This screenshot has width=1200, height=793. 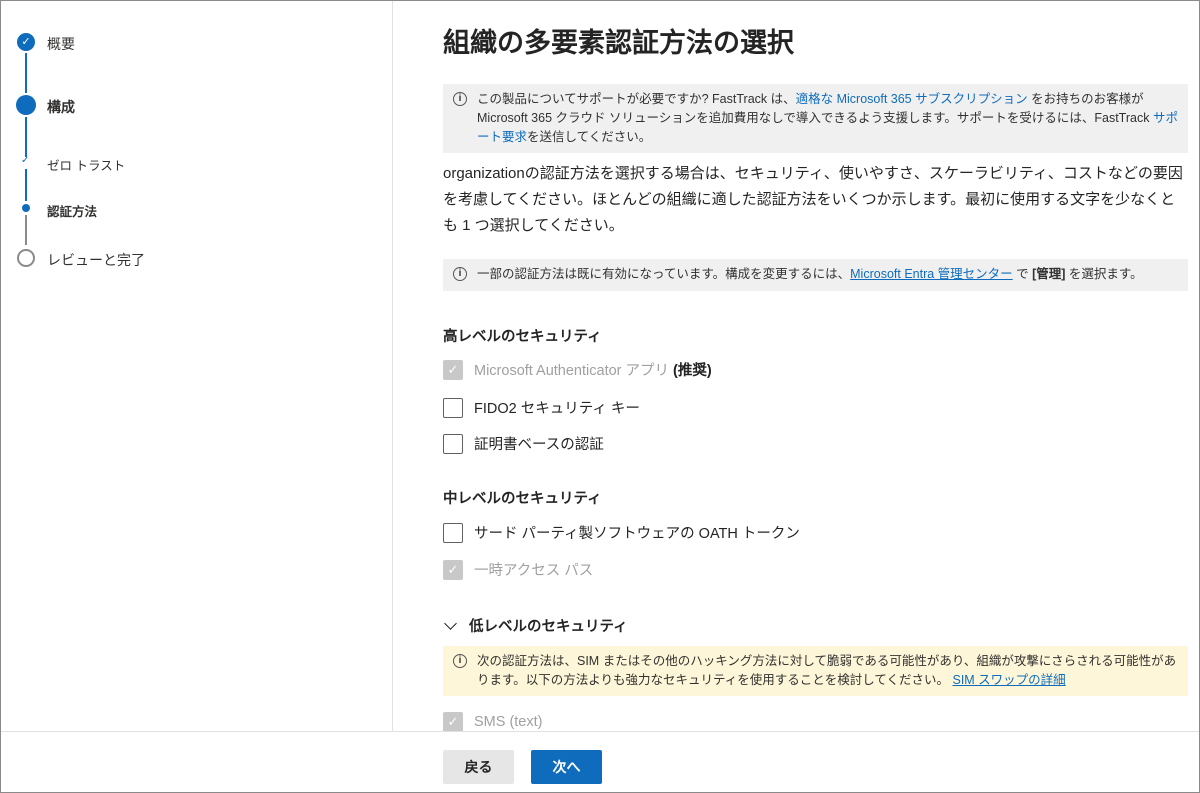 What do you see at coordinates (548, 627) in the screenshot?
I see `low-security-heading: 低レベルのセキュリティ` at bounding box center [548, 627].